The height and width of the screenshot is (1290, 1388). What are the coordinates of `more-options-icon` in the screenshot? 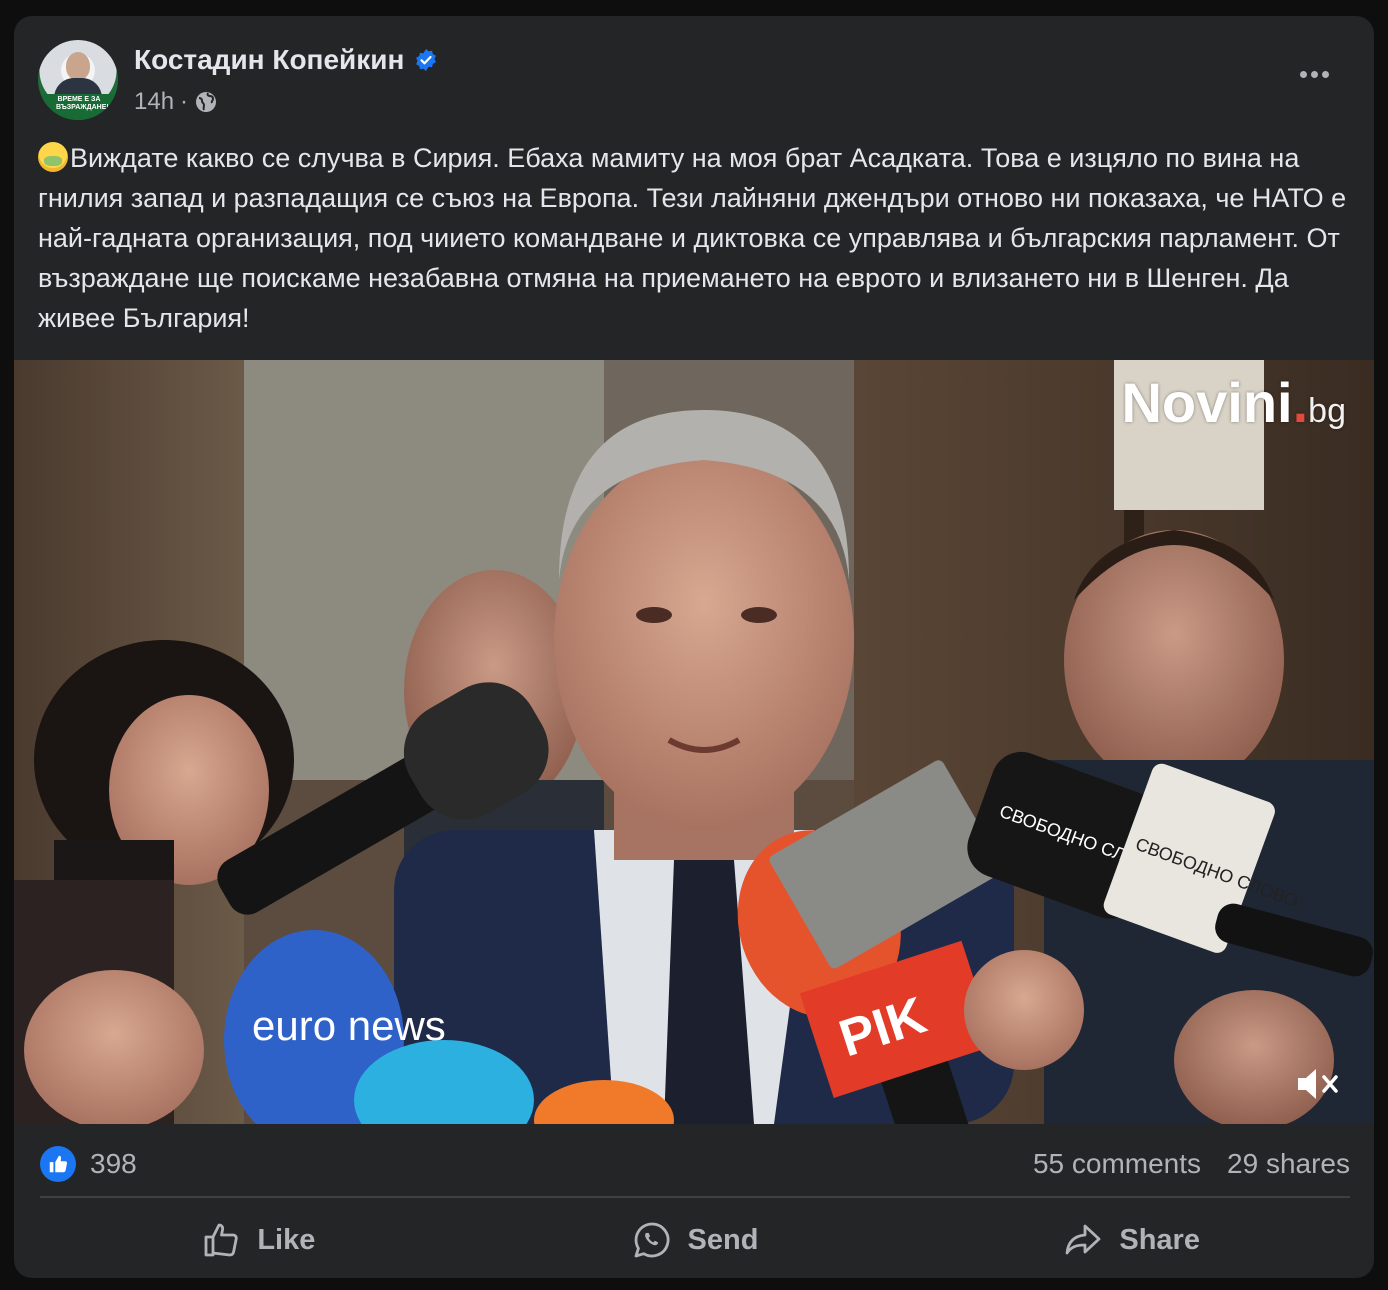 It's located at (1314, 74).